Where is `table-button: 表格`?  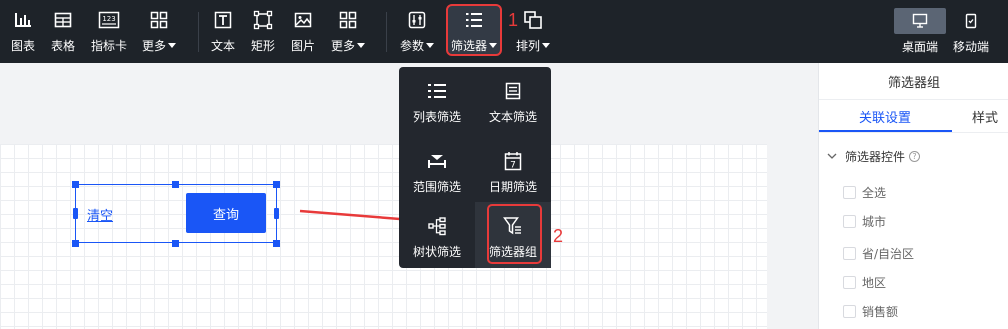
table-button: 表格 is located at coordinates (63, 32).